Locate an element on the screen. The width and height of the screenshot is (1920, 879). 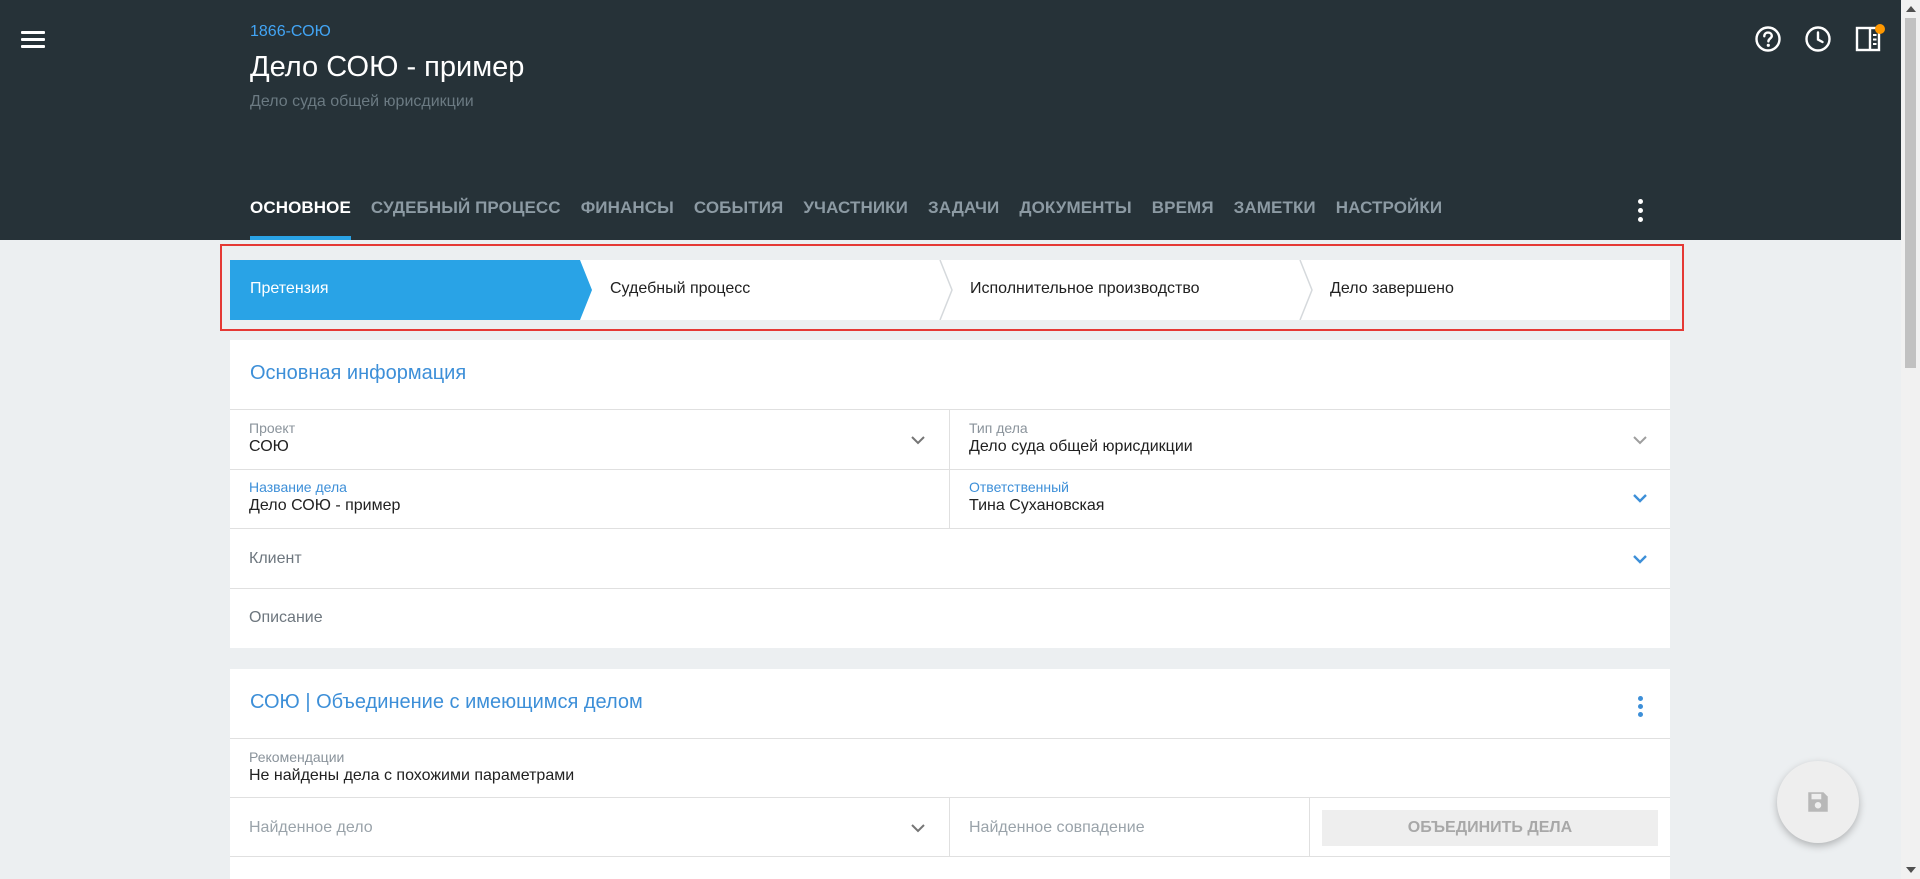
found-match-placeholder: Найденное совпадение is located at coordinates (1057, 827).